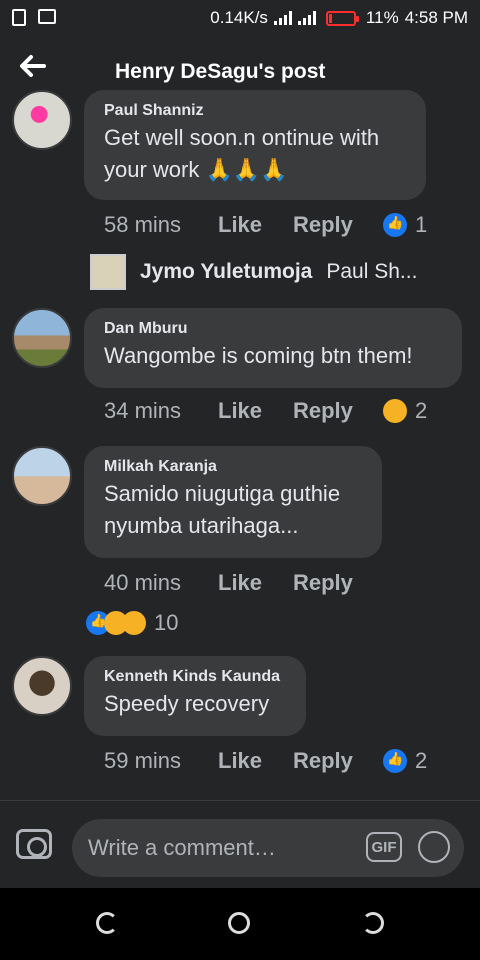 The image size is (480, 960). What do you see at coordinates (395, 411) in the screenshot?
I see `haha-reaction-icon` at bounding box center [395, 411].